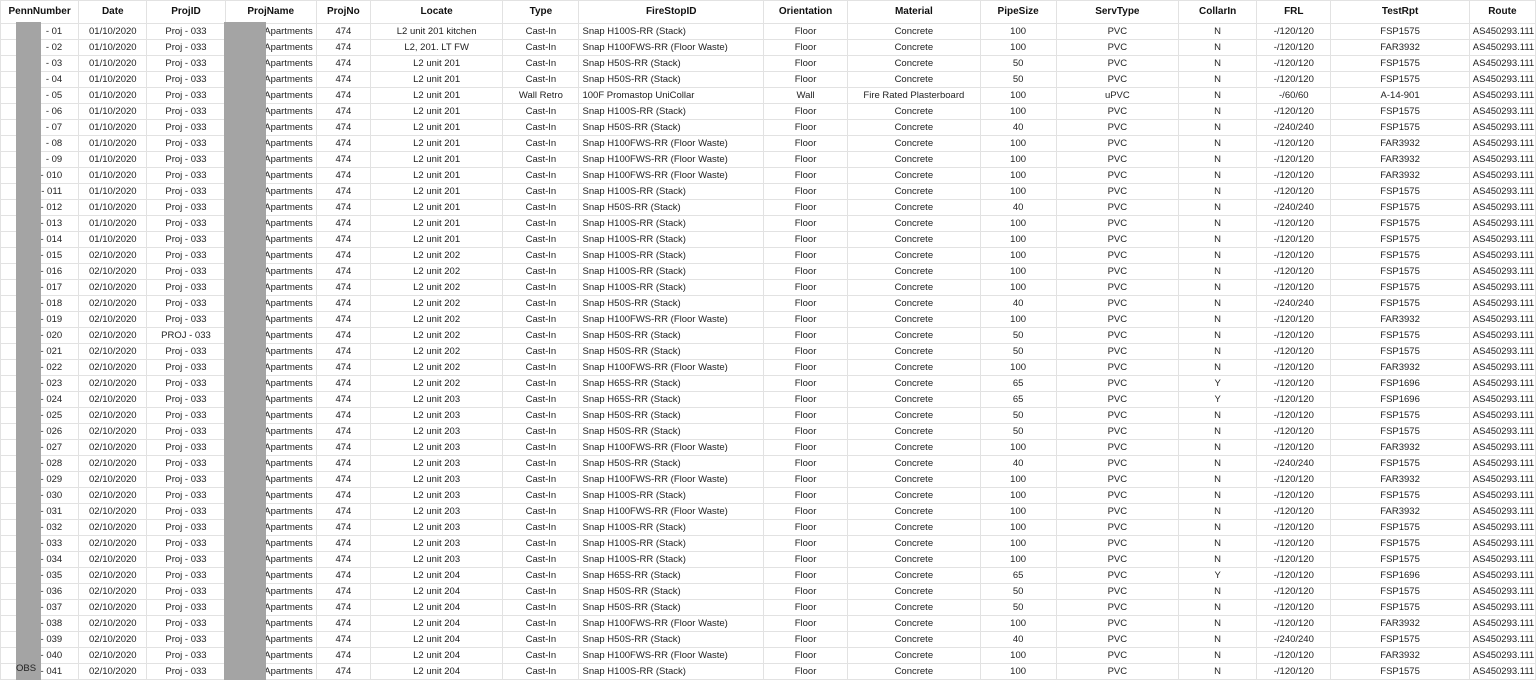  What do you see at coordinates (805, 12) in the screenshot?
I see `column-header-orientation: Orientation` at bounding box center [805, 12].